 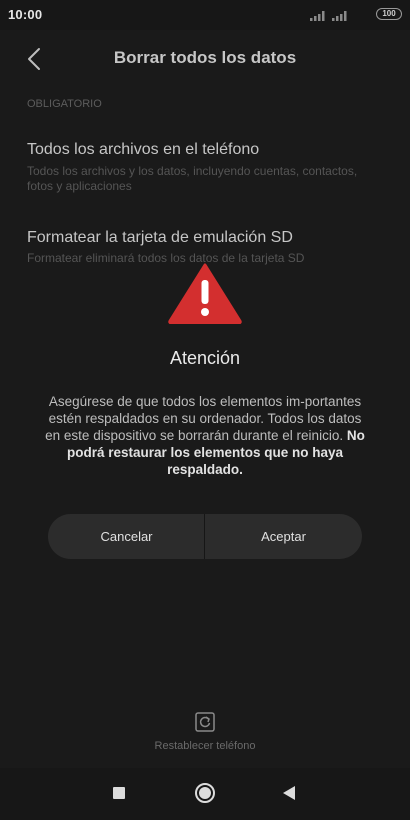 What do you see at coordinates (205, 358) in the screenshot?
I see `dialog-title: Atención` at bounding box center [205, 358].